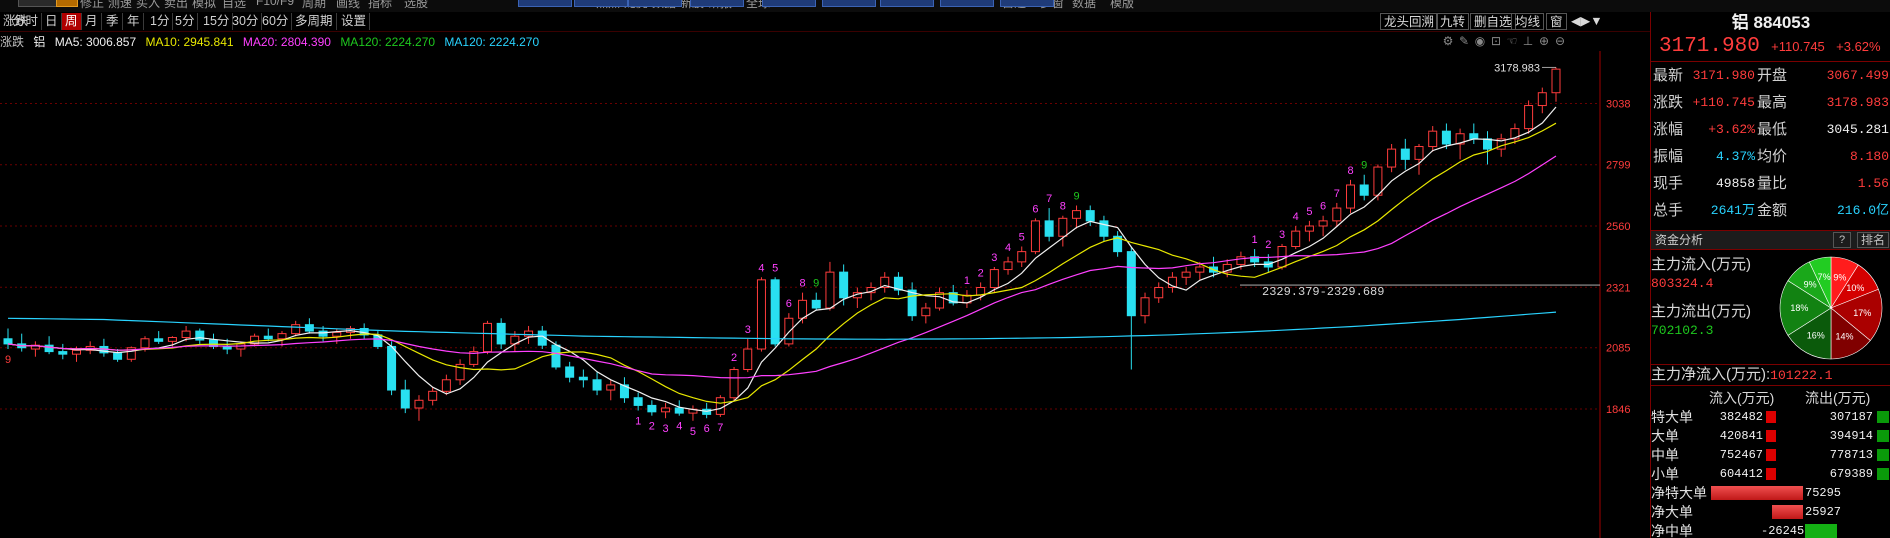 This screenshot has height=538, width=1890. What do you see at coordinates (354, 21) in the screenshot?
I see `period-tab: 设置` at bounding box center [354, 21].